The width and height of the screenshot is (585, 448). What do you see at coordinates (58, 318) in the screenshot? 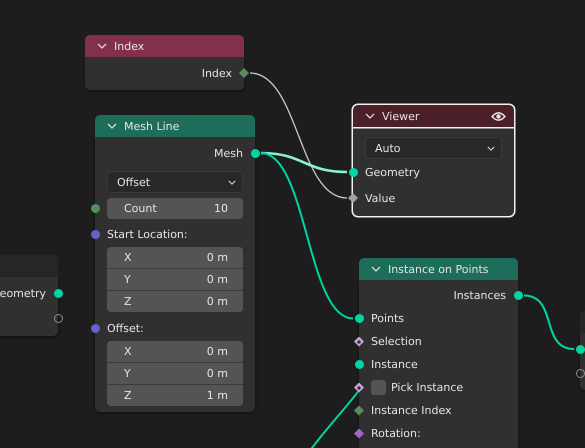
I see `output-socket` at bounding box center [58, 318].